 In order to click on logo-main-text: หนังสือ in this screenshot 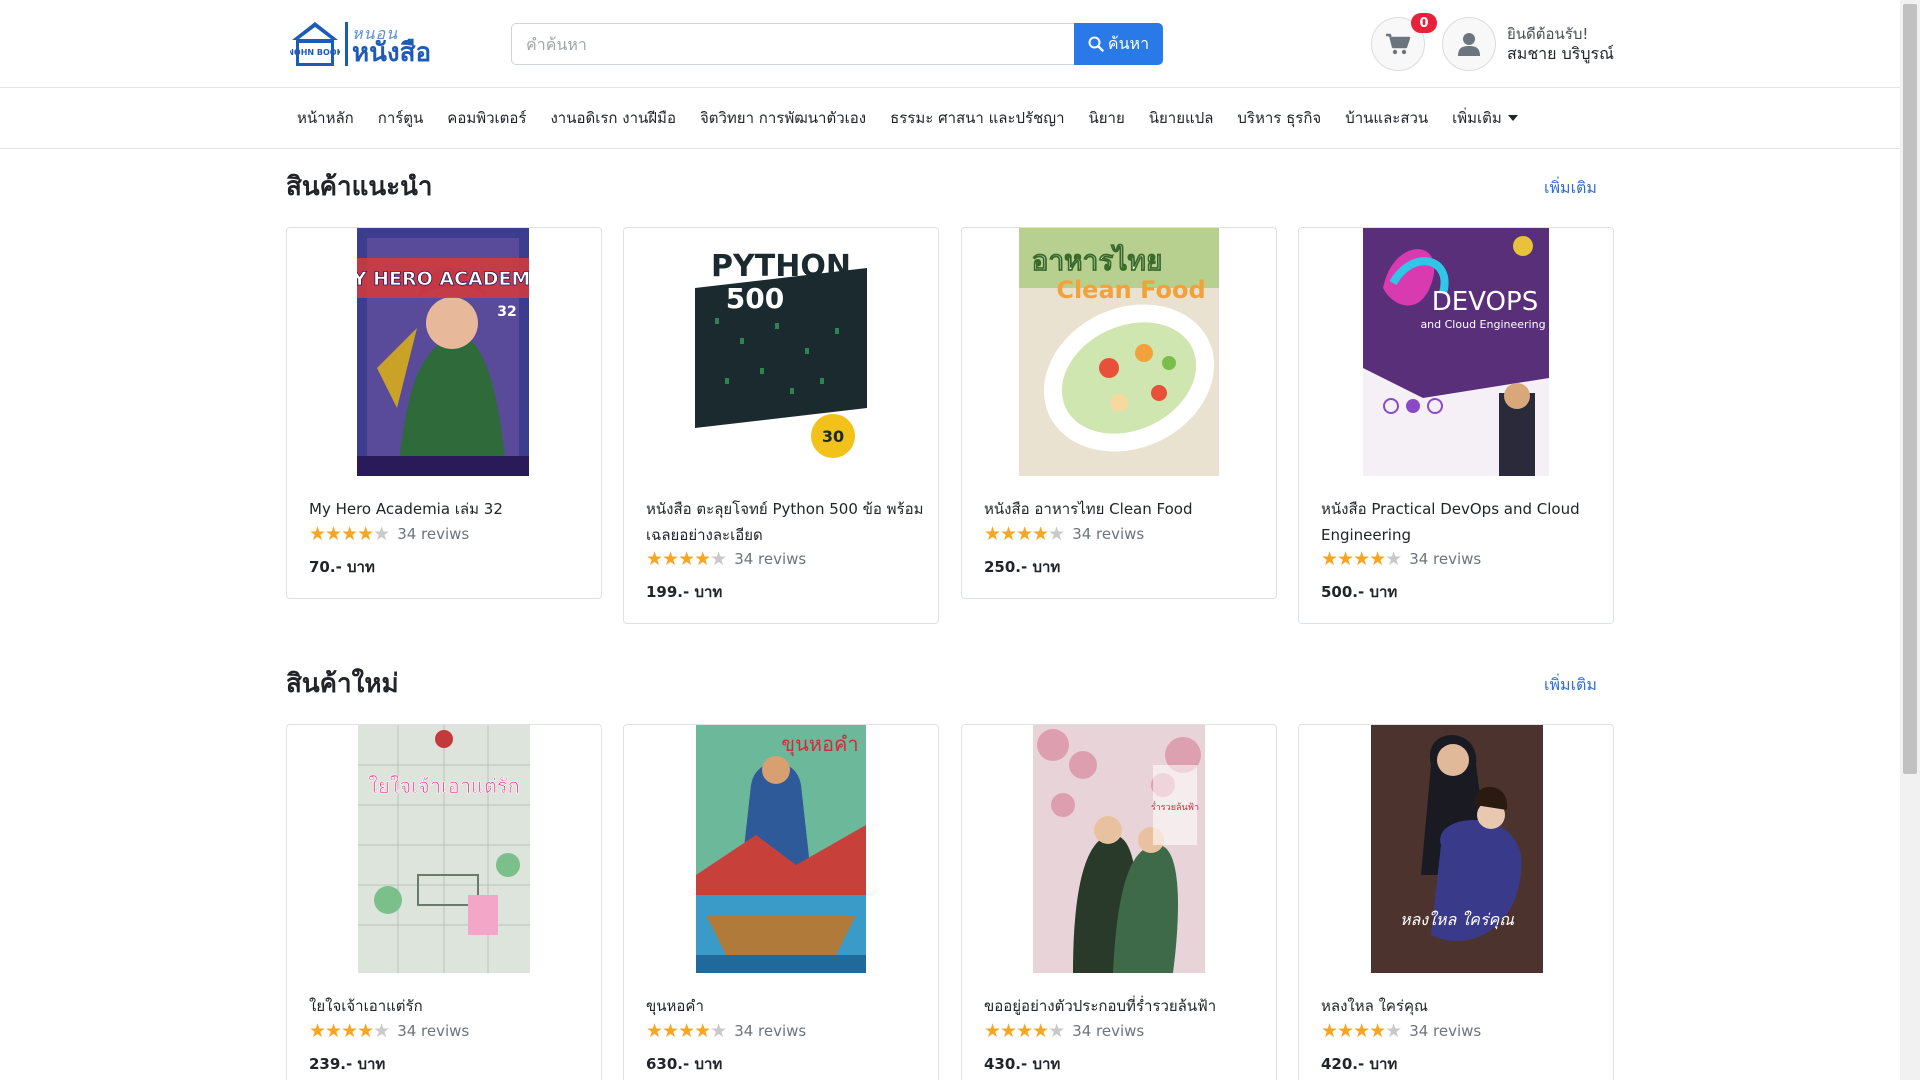, I will do `click(392, 53)`.